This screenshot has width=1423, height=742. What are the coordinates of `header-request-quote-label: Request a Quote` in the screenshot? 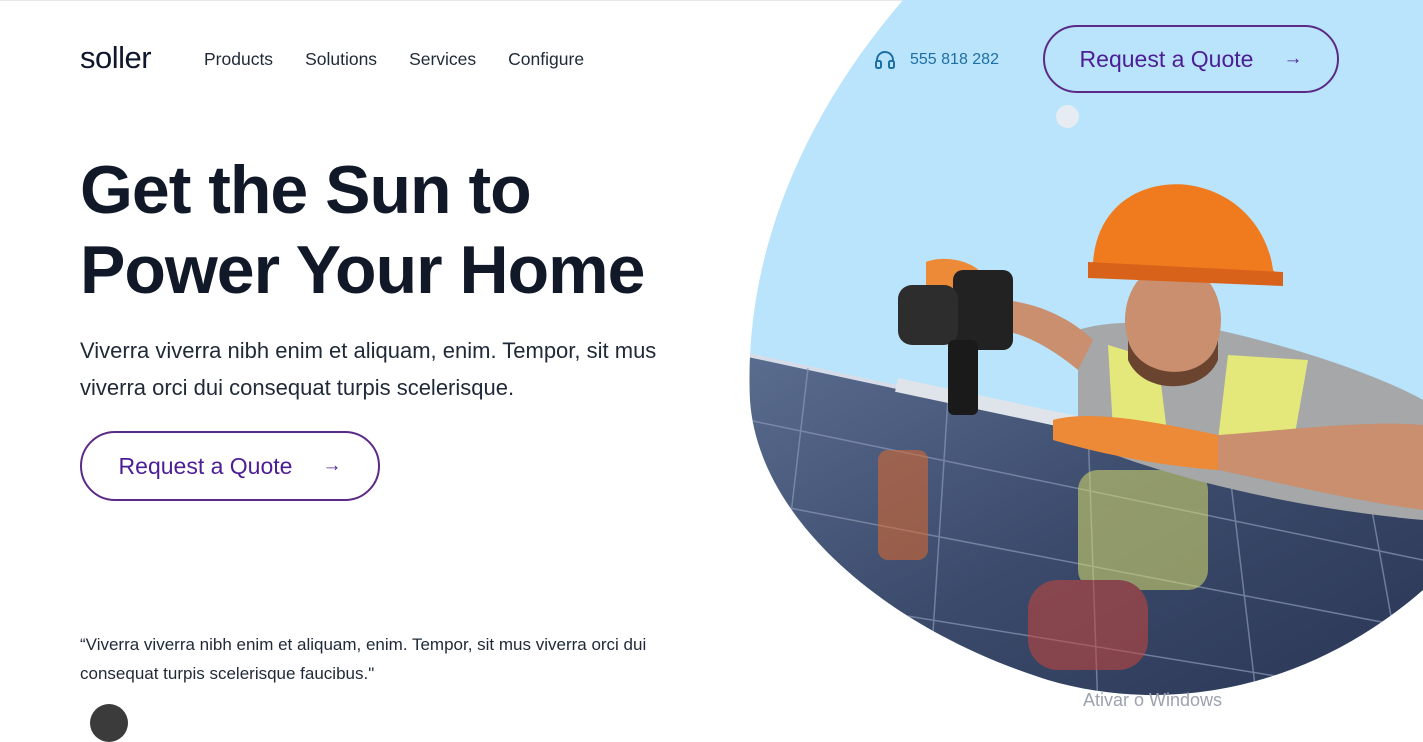 It's located at (1166, 58).